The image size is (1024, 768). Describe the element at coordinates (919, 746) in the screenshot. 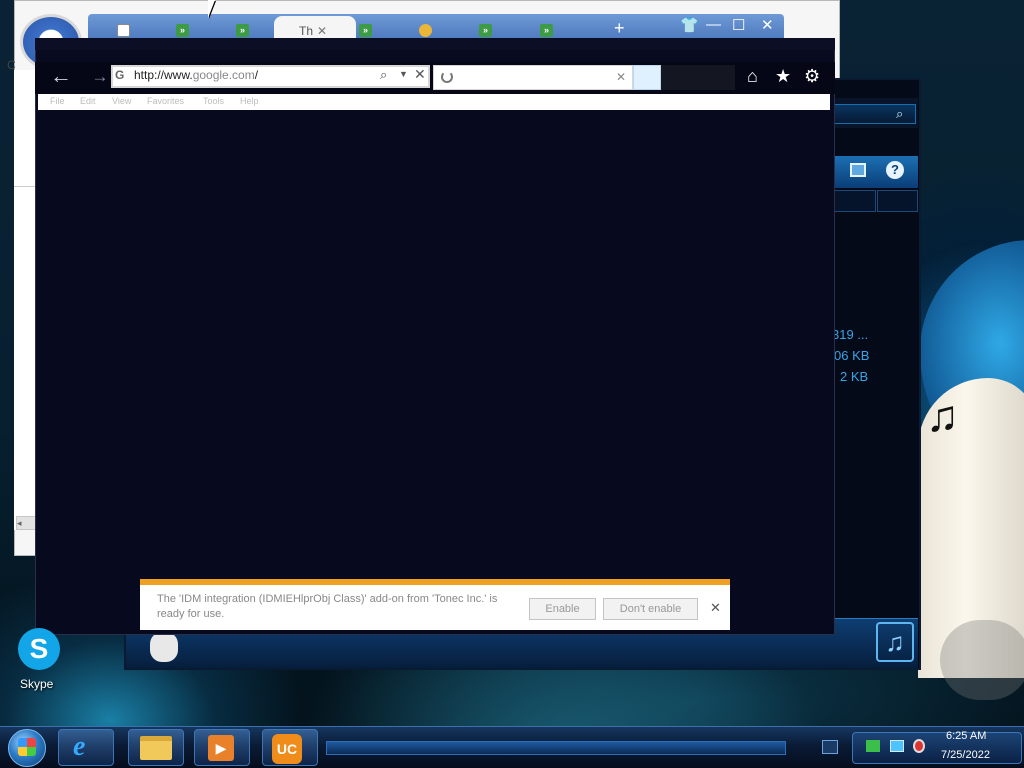

I see `volume-icon` at that location.